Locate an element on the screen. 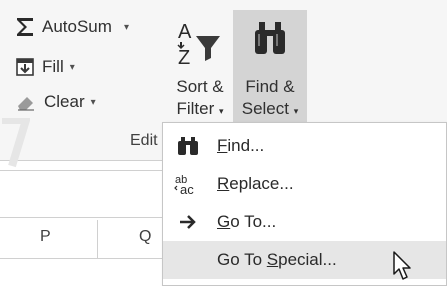 The image size is (447, 286). menu-goto-special-prefix: Go To is located at coordinates (242, 259).